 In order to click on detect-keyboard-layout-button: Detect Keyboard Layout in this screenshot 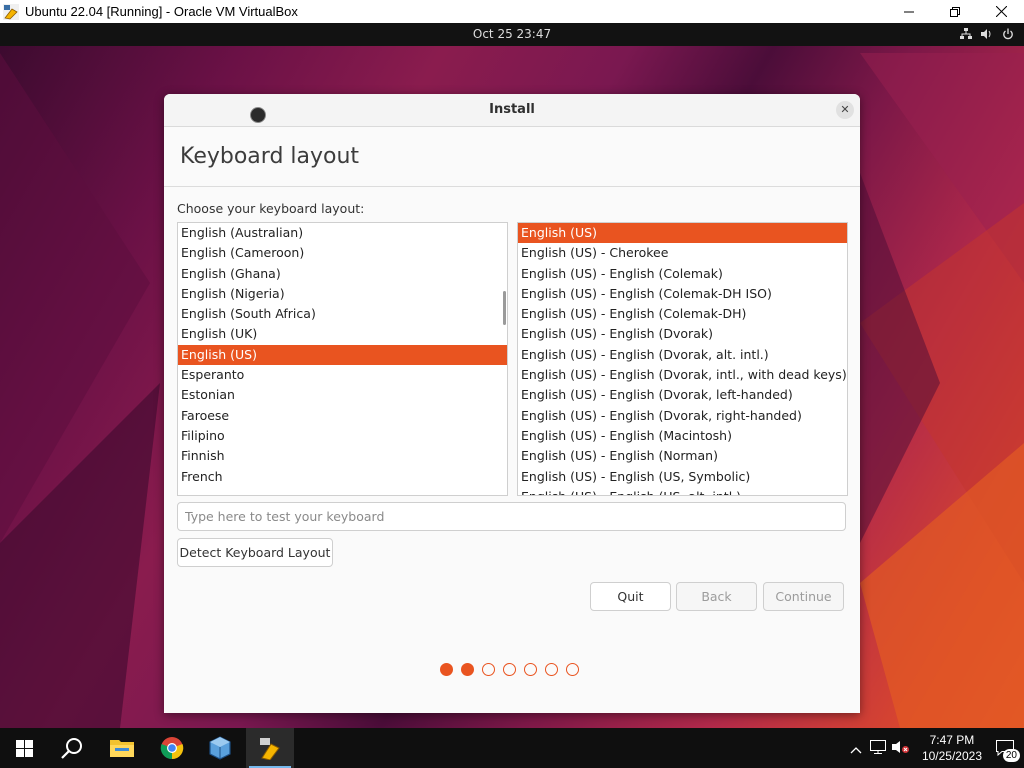, I will do `click(255, 552)`.